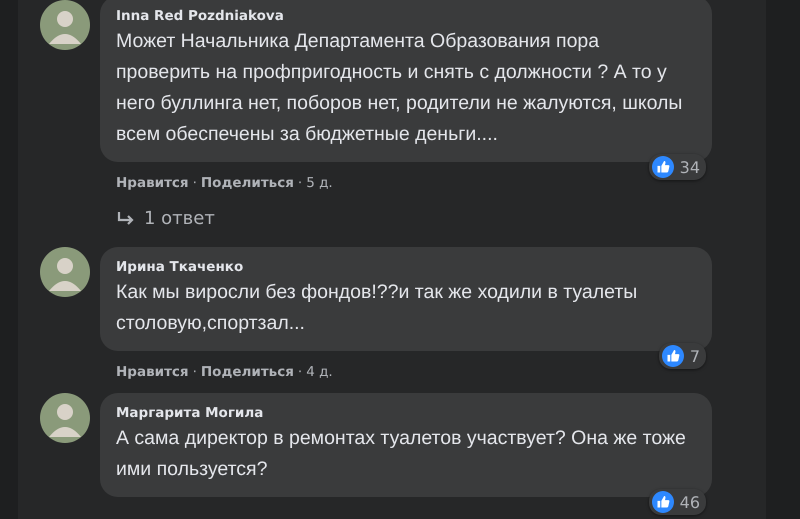 The height and width of the screenshot is (519, 800). Describe the element at coordinates (406, 267) in the screenshot. I see `author-name: Ирина Ткаченко` at that location.